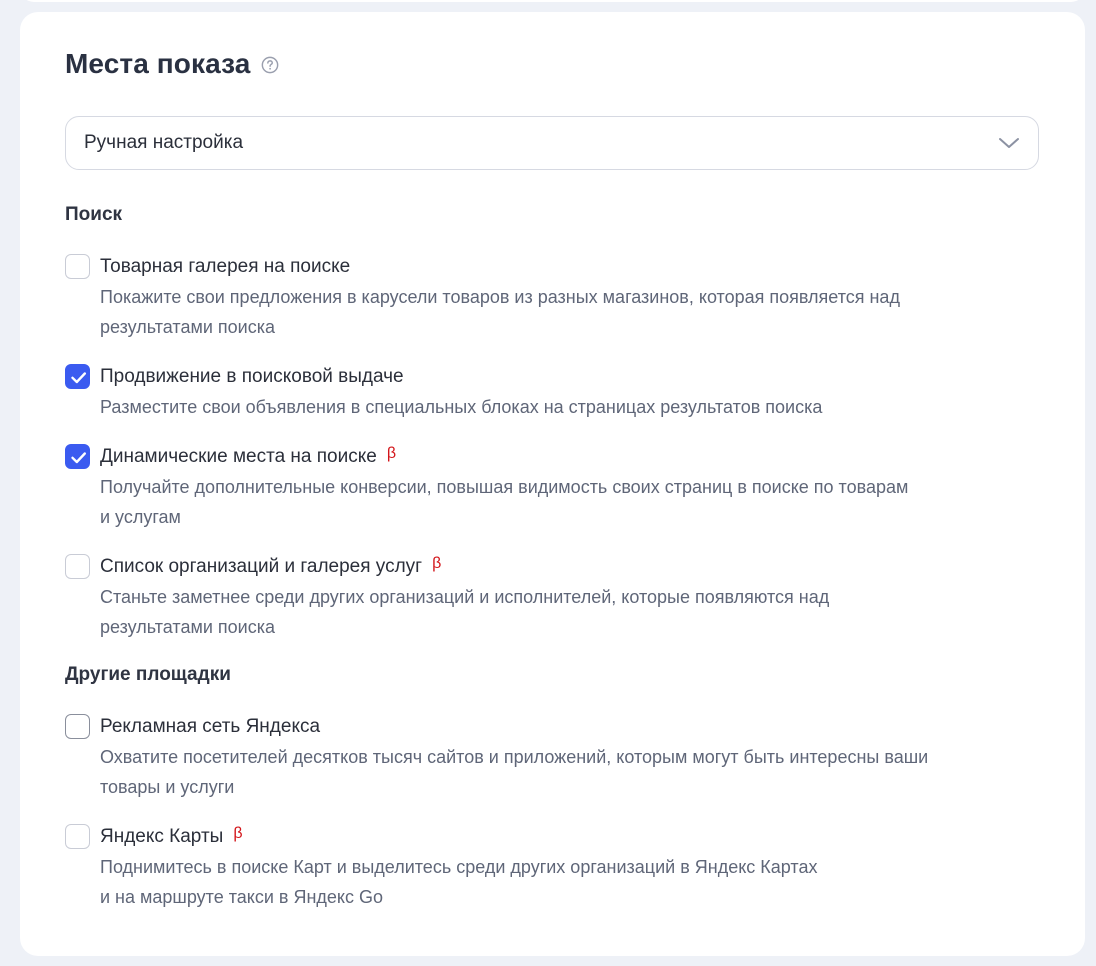 The height and width of the screenshot is (966, 1096). I want to click on previous-card-edge, so click(552, 1).